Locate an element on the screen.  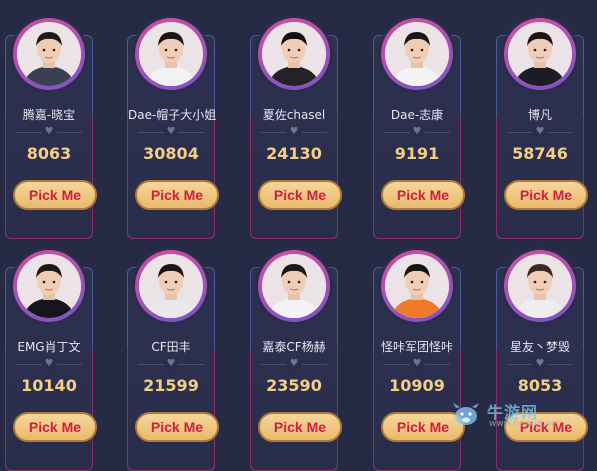
player-card: 星友丶梦毁 ♥ 8053 Pick Me is located at coordinates (542, 360).